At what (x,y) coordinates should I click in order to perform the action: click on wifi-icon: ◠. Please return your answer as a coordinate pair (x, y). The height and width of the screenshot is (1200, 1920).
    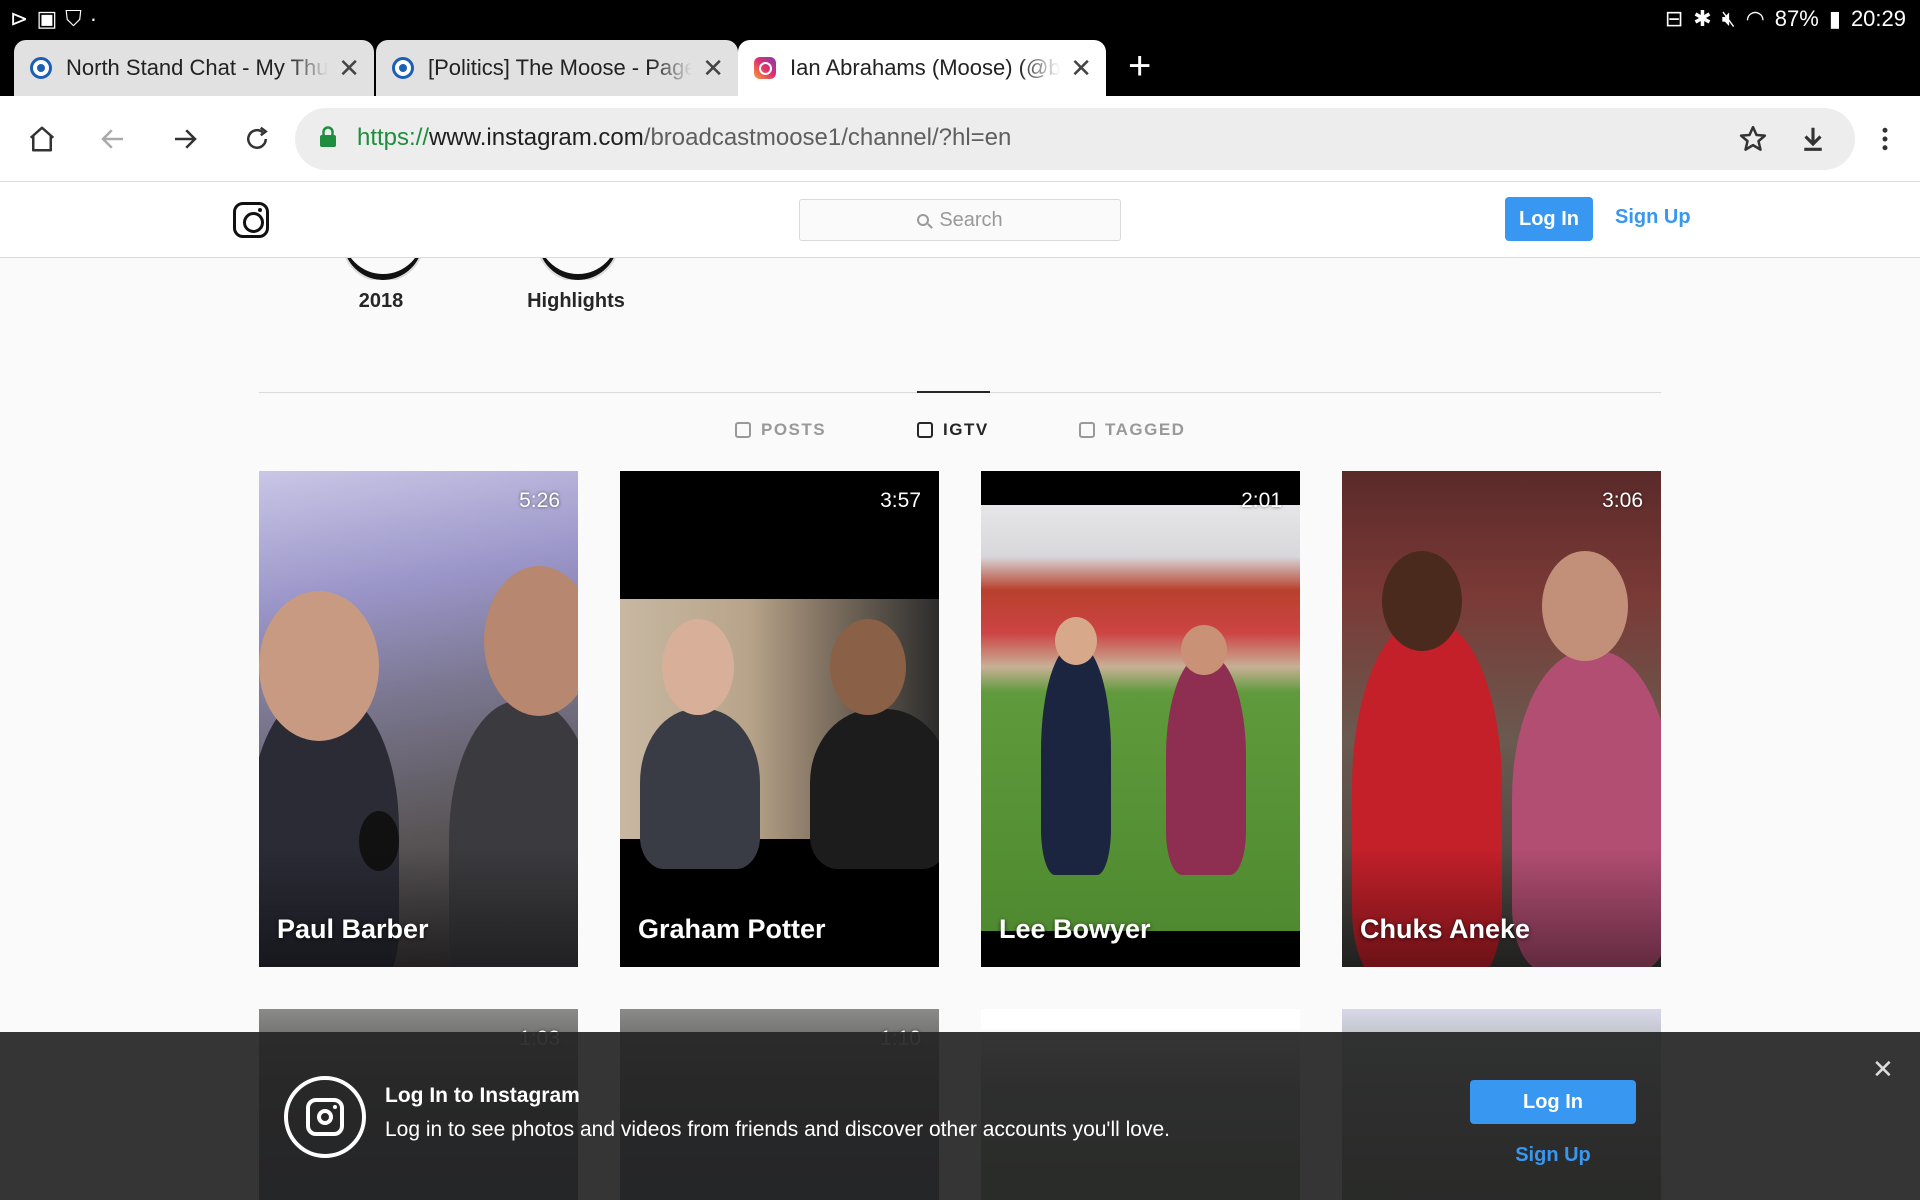
    Looking at the image, I should click on (1755, 18).